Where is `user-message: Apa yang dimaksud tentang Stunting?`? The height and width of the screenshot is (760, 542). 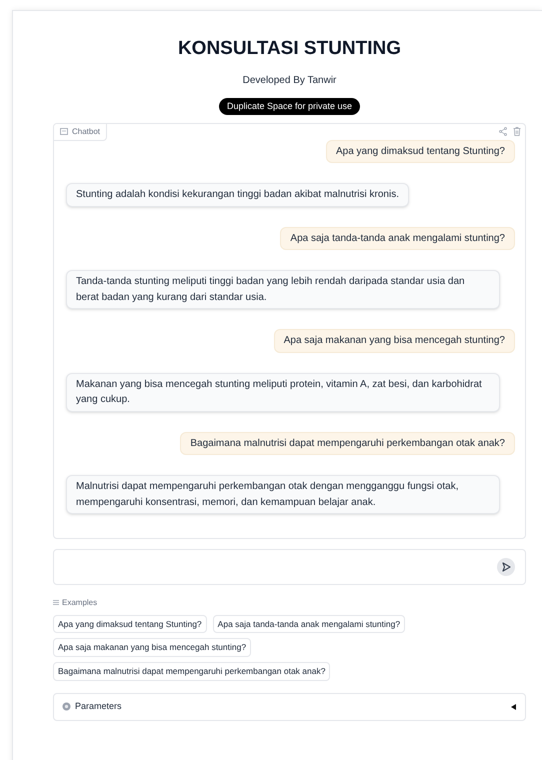 user-message: Apa yang dimaksud tentang Stunting? is located at coordinates (420, 152).